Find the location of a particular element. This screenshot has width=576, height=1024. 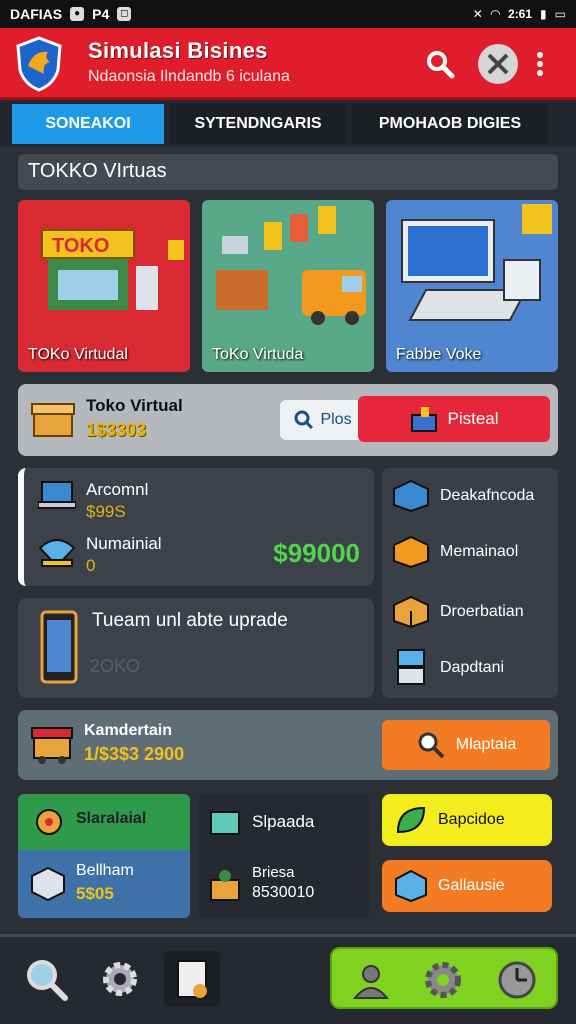

search-button is located at coordinates (440, 64).